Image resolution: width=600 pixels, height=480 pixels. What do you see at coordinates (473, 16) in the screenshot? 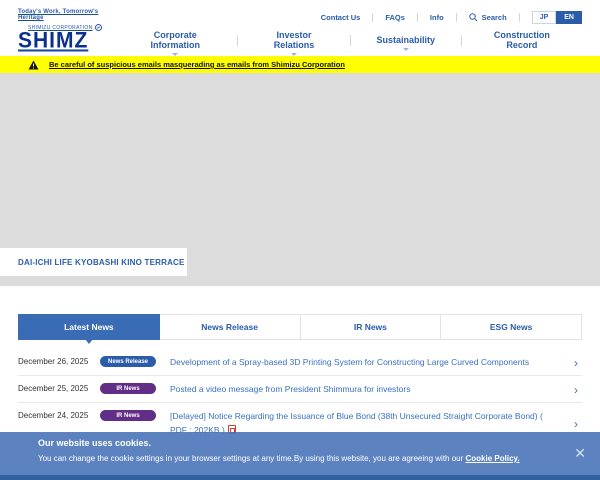
I see `search-icon` at bounding box center [473, 16].